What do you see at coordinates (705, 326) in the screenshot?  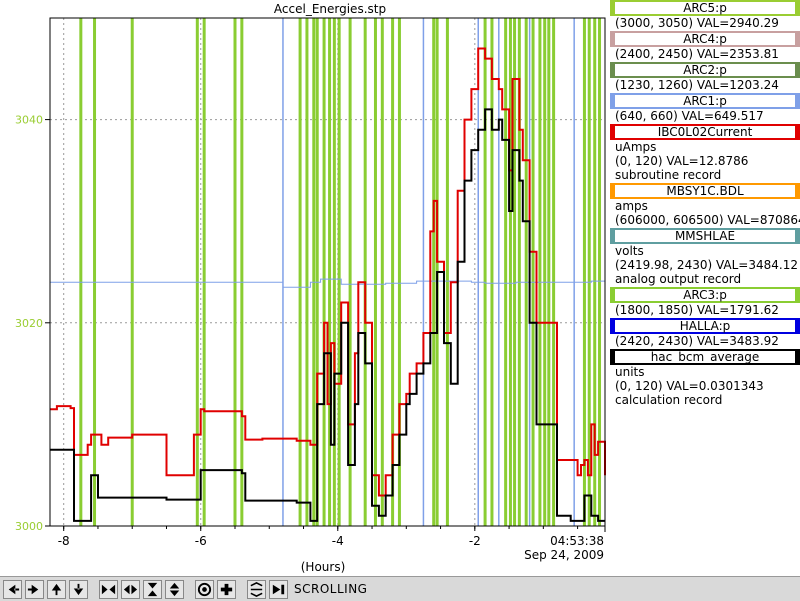 I see `legend-entry-name: HALLA:p` at bounding box center [705, 326].